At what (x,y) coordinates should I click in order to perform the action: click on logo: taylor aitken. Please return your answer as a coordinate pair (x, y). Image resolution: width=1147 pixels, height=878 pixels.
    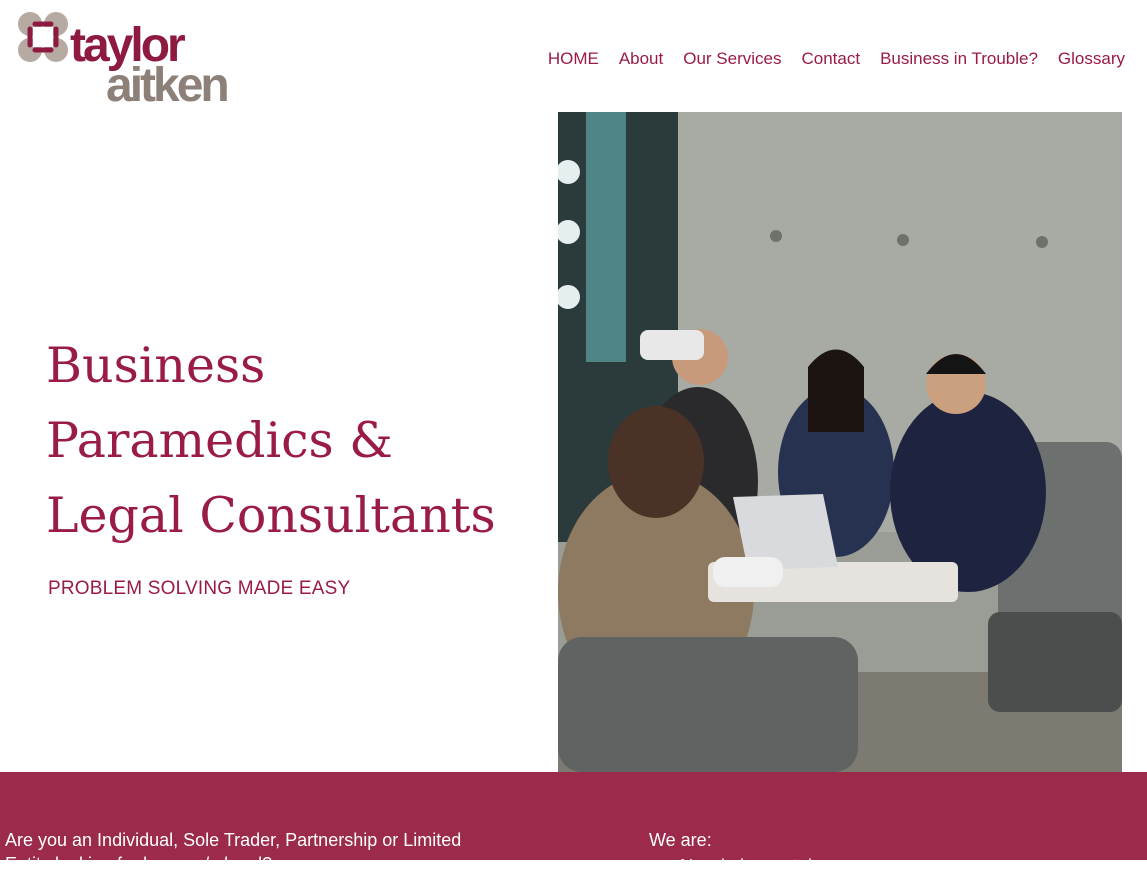
    Looking at the image, I should click on (127, 60).